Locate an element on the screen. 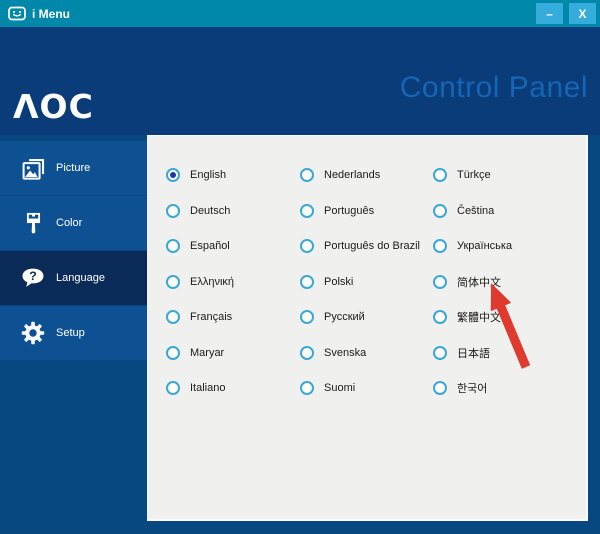 The width and height of the screenshot is (600, 534). language-option: Maryar is located at coordinates (195, 353).